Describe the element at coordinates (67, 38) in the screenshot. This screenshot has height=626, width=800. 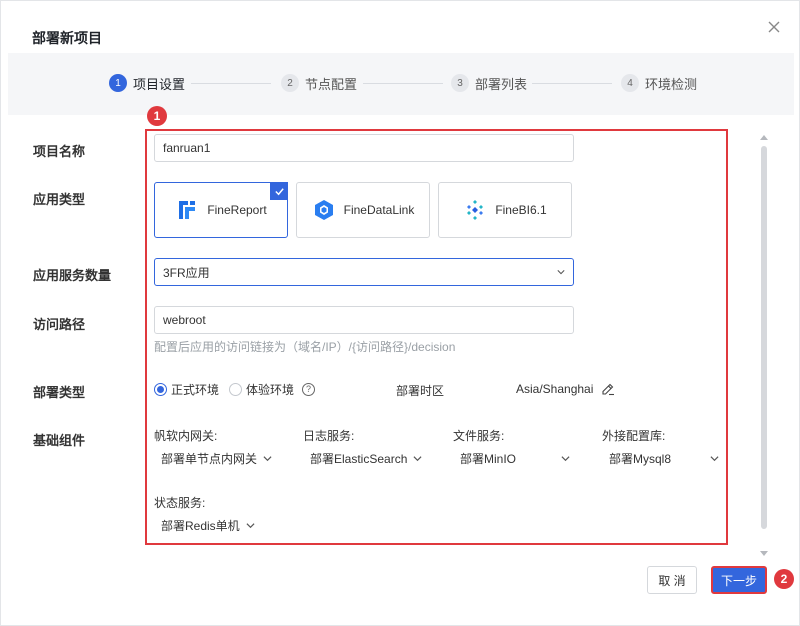
I see `dialog-title: 部署新项目` at that location.